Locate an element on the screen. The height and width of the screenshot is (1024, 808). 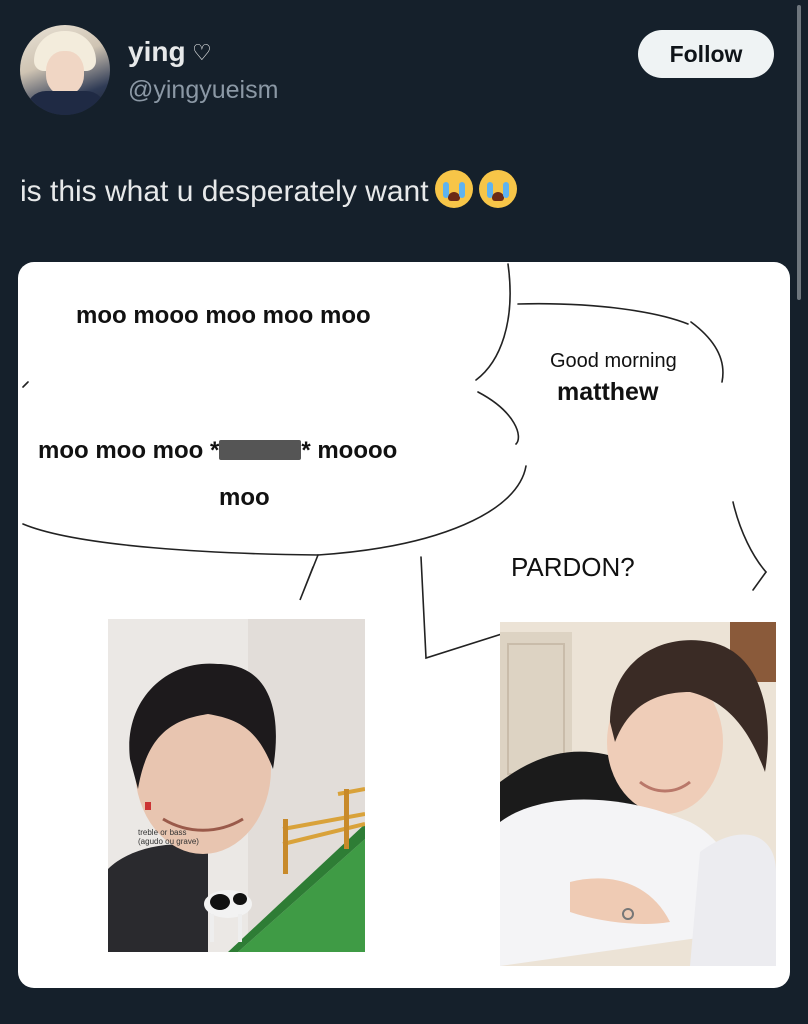
follow-button: Follow is located at coordinates (706, 54).